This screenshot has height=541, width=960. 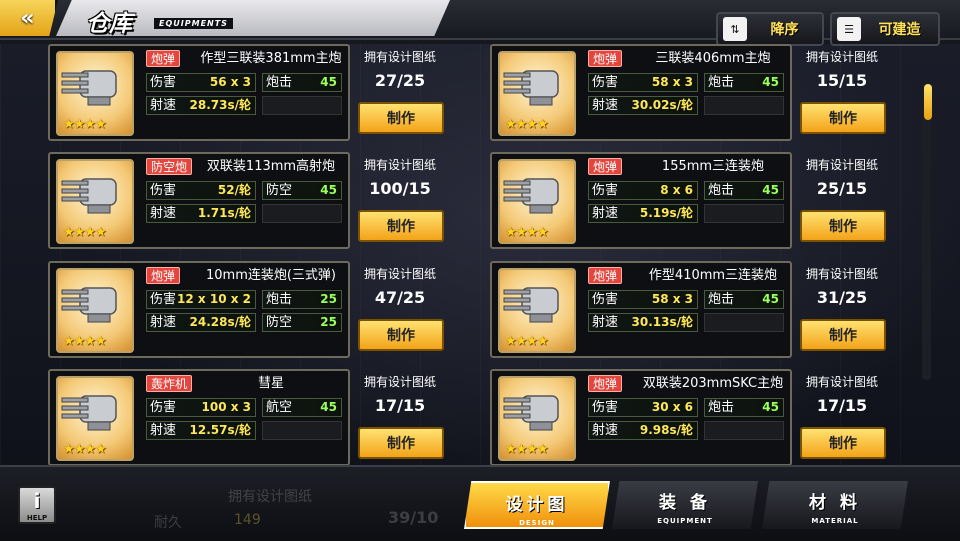 I want to click on ghost-durability-label: 耐久, so click(x=168, y=523).